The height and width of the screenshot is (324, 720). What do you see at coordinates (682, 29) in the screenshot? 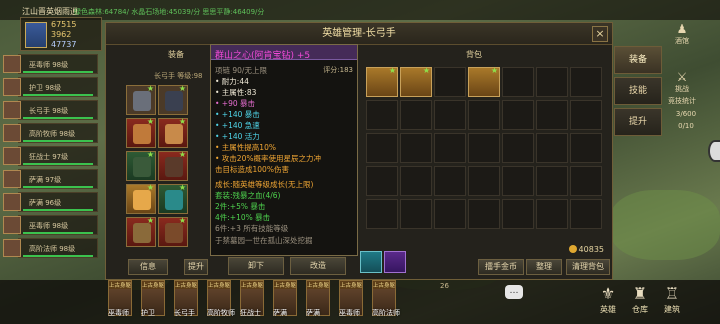
I see `tavern-icon: ♟` at bounding box center [682, 29].